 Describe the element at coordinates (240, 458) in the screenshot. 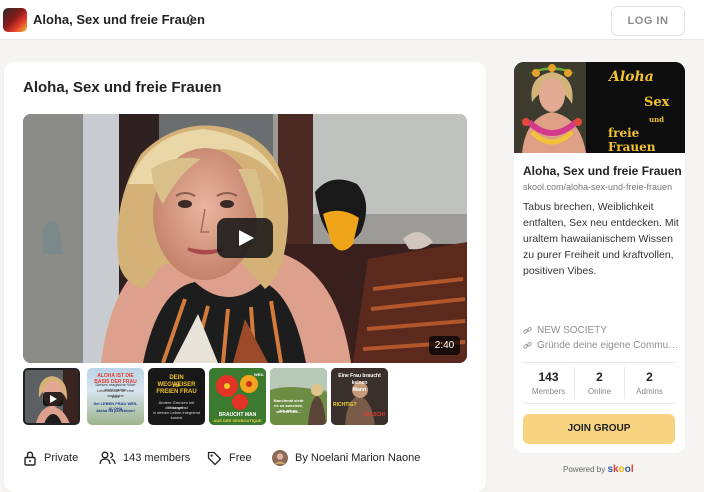

I see `price-label: Free` at that location.